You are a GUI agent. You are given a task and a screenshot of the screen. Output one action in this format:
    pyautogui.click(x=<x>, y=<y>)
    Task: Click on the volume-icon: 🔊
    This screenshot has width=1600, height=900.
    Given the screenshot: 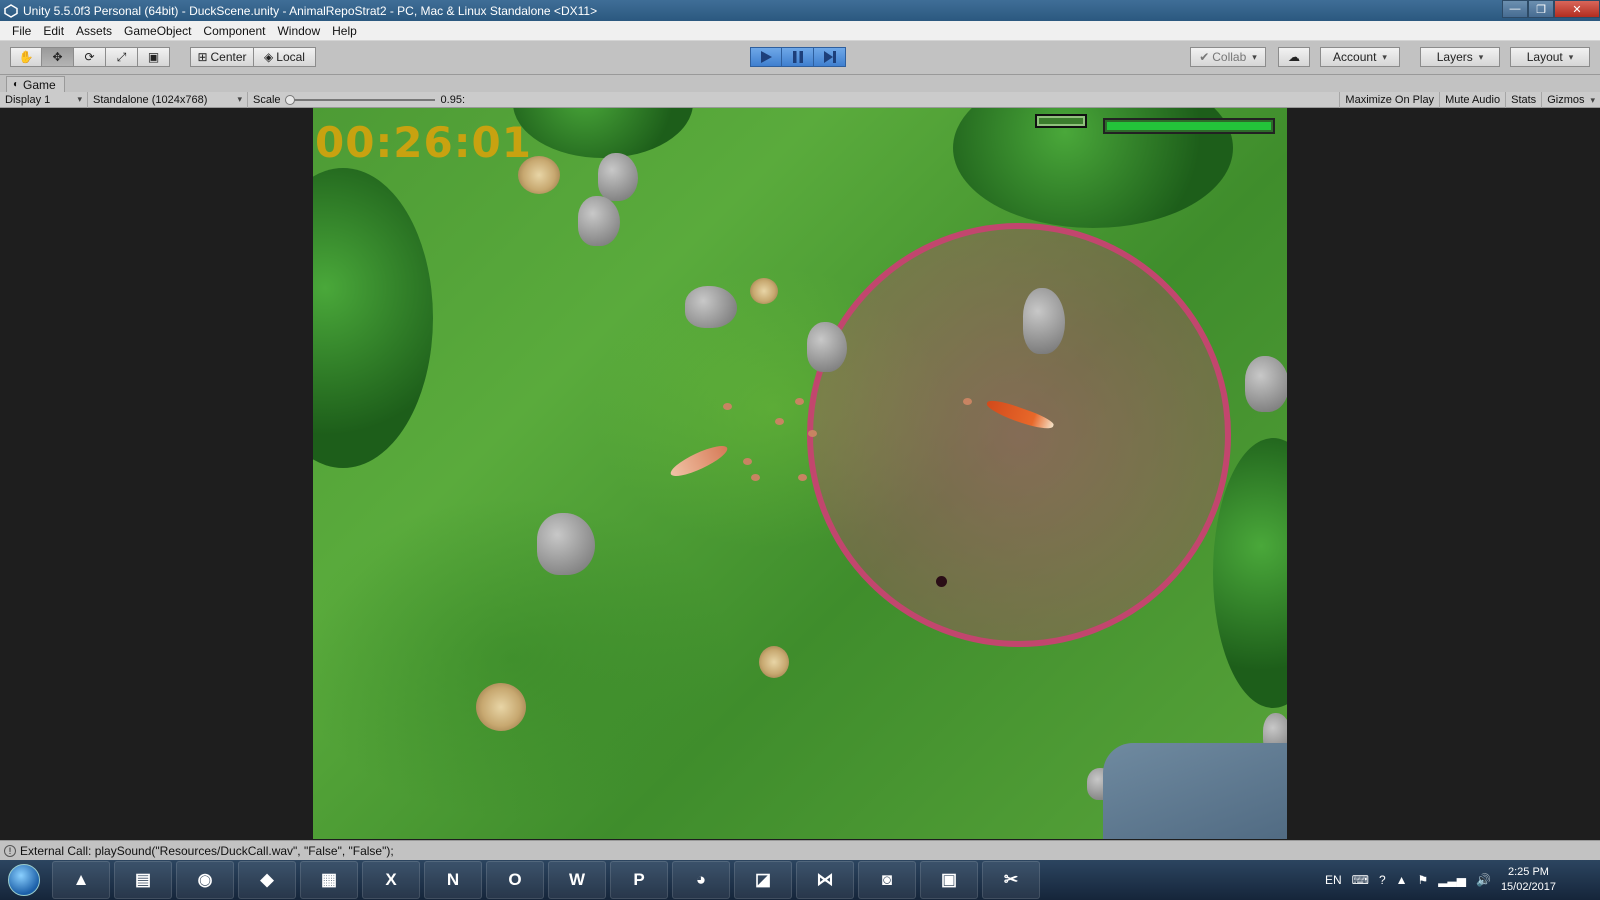 What is the action you would take?
    pyautogui.click(x=1483, y=880)
    